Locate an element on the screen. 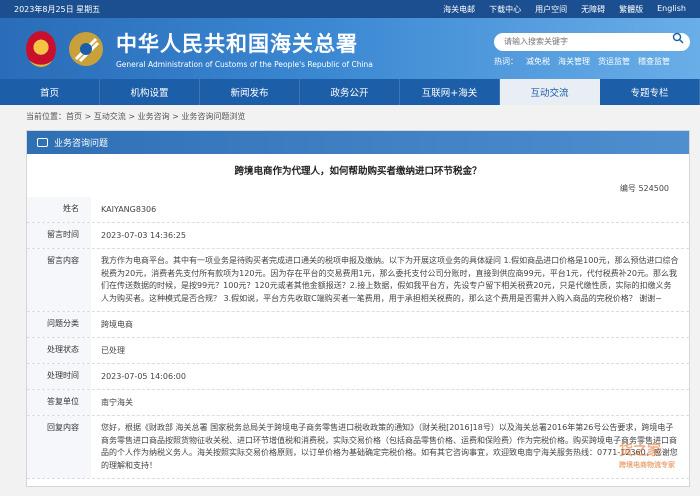 This screenshot has height=496, width=700. hot-words: 热词： 减免税 海关管理 货运监管 稽查监管 is located at coordinates (592, 61).